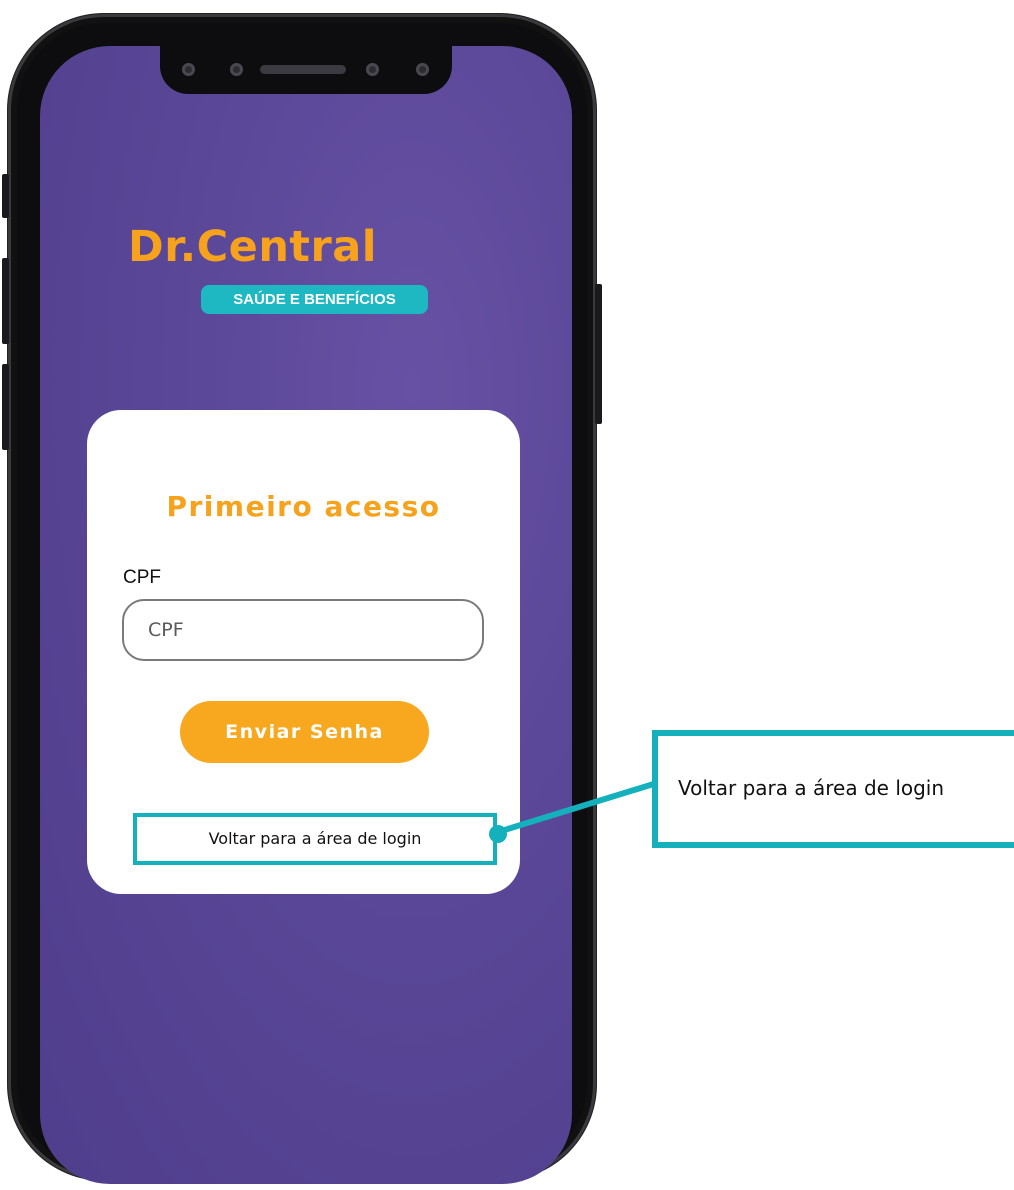  Describe the element at coordinates (314, 299) in the screenshot. I see `logo-subtitle-badge: SAÚDE E BENEFÍCIOS` at that location.